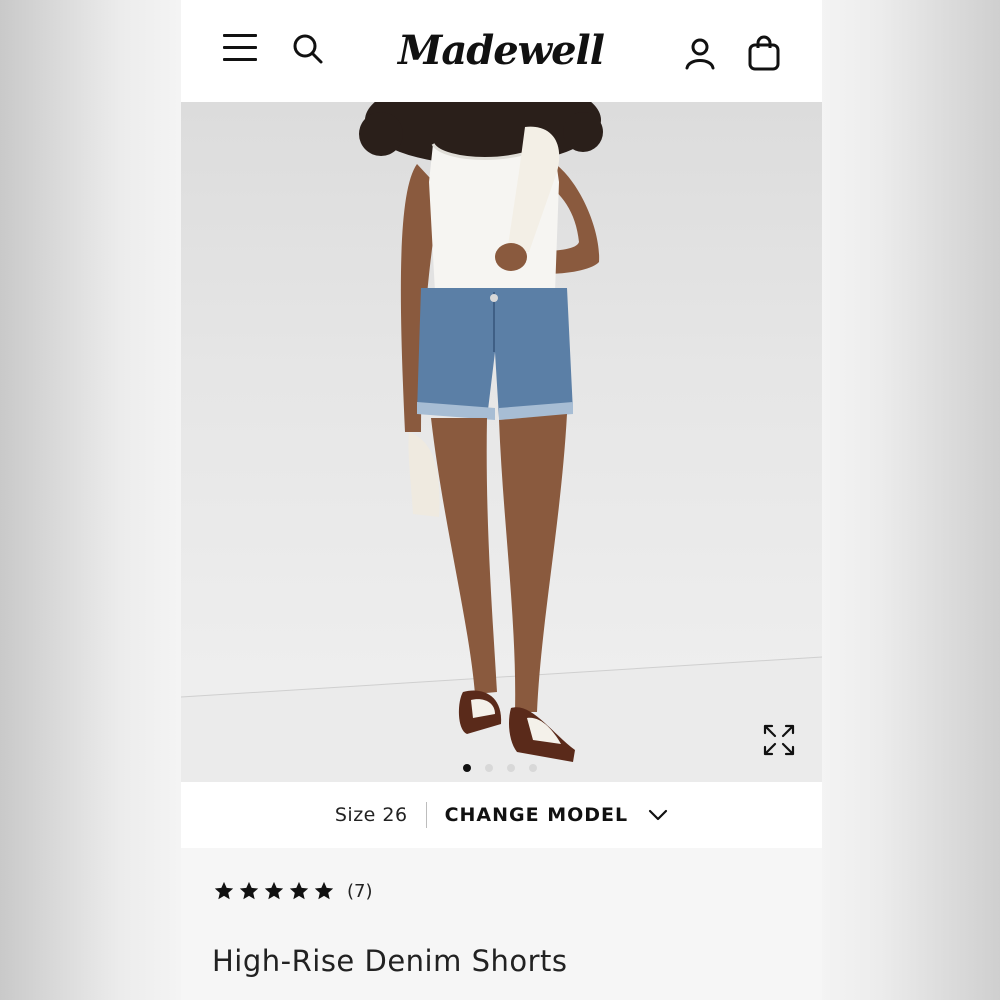 The width and height of the screenshot is (1000, 1000). What do you see at coordinates (426, 815) in the screenshot?
I see `divider` at bounding box center [426, 815].